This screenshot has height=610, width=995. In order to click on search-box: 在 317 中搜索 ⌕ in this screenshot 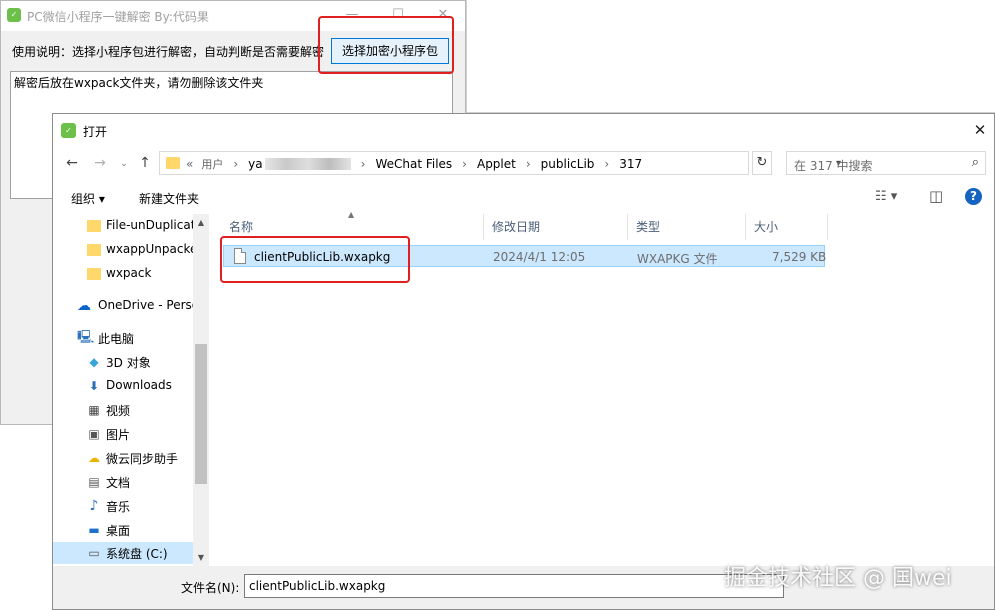, I will do `click(886, 163)`.